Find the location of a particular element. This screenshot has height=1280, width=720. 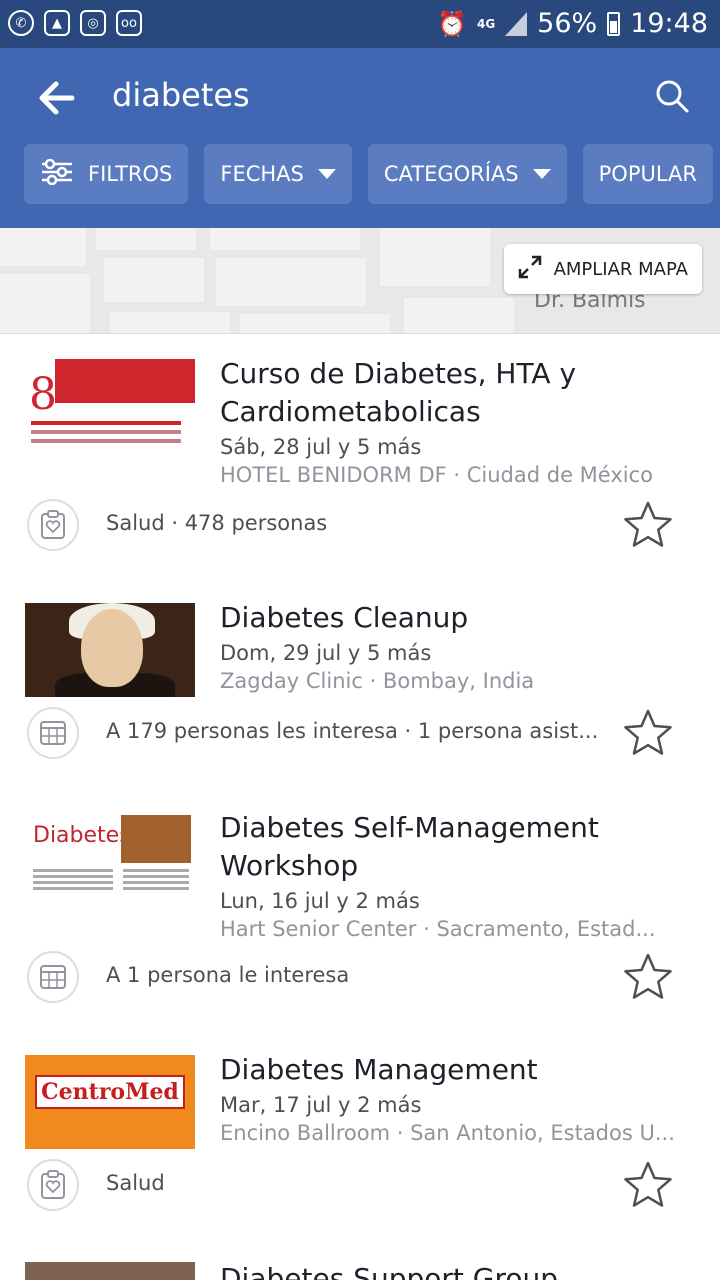

event-date: Dom, 29 jul y 5 más is located at coordinates (326, 653).